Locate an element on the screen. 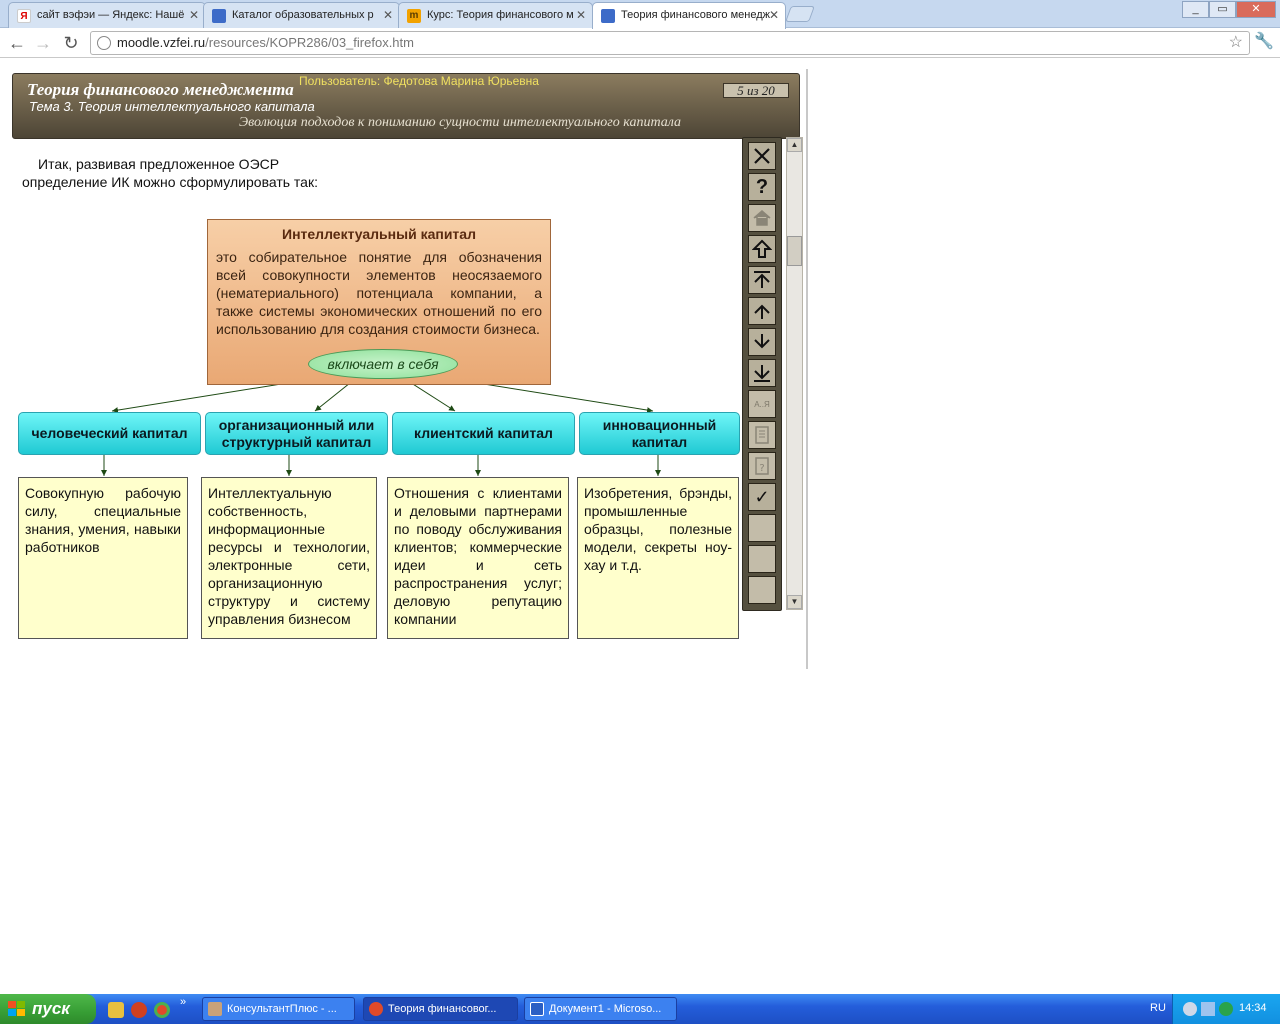 The height and width of the screenshot is (1024, 1280). forward-button: → is located at coordinates (43, 43).